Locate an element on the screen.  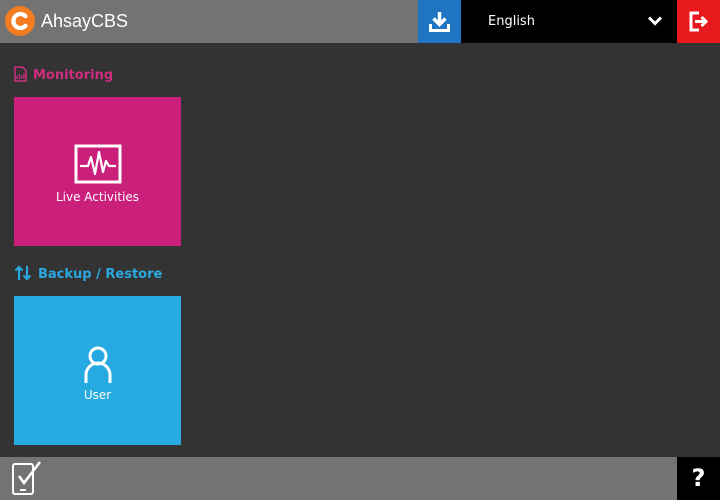
language-select: English is located at coordinates (569, 21).